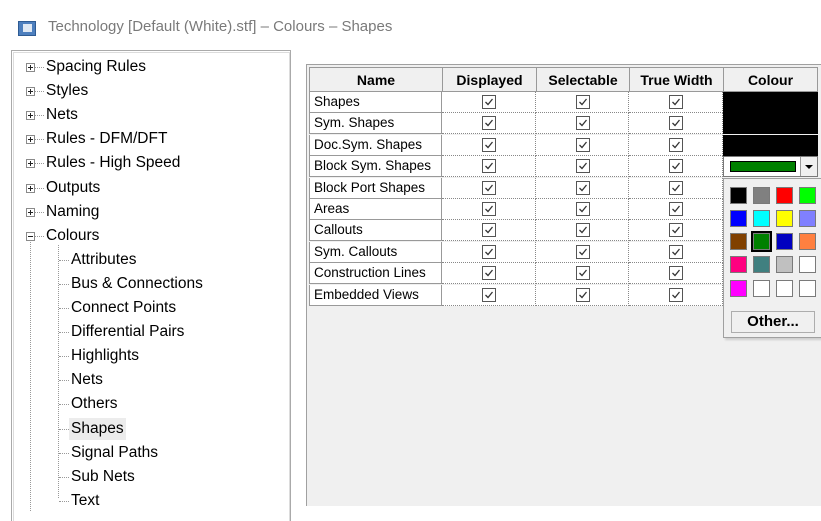  I want to click on row-name-cell: Block Sym. Shapes, so click(375, 167).